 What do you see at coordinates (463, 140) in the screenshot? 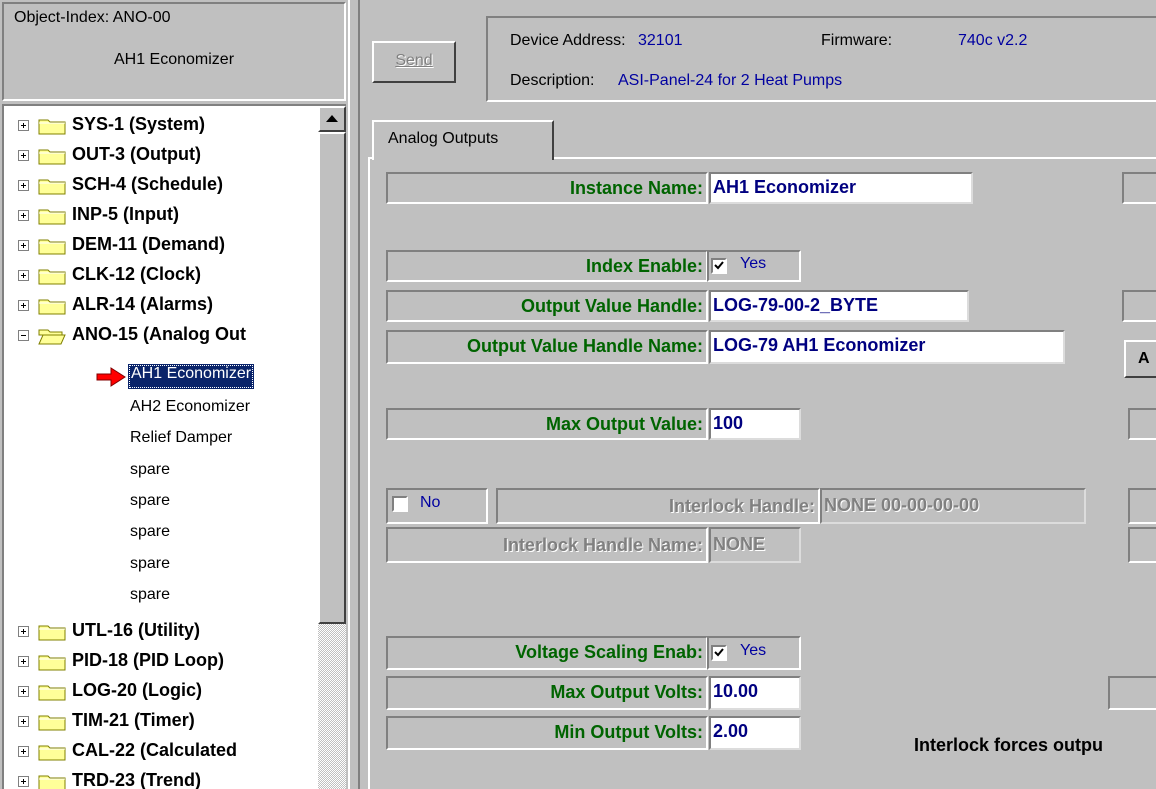
I see `tab-analog-outputs: Analog Outputs` at bounding box center [463, 140].